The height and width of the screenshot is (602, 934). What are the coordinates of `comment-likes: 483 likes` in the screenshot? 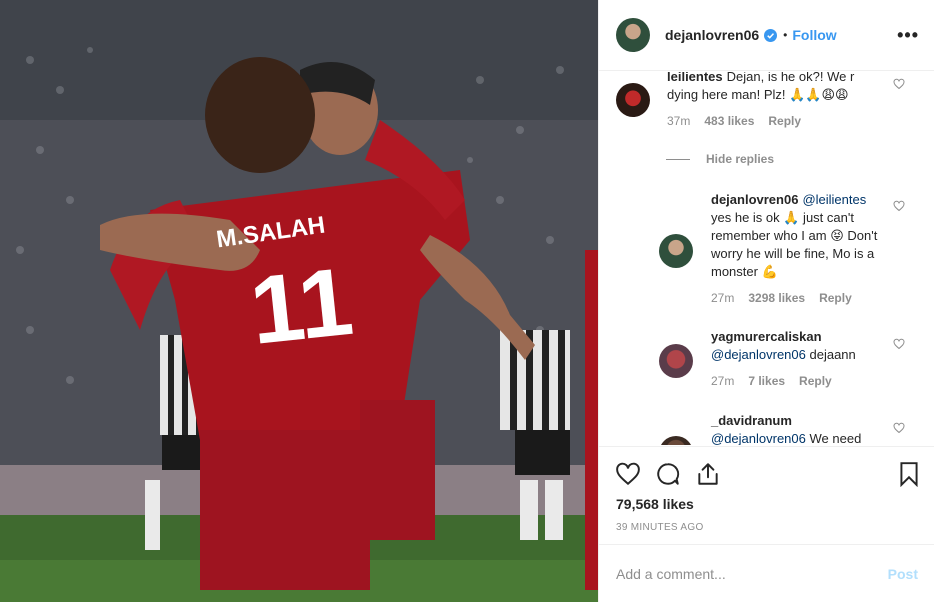 It's located at (729, 121).